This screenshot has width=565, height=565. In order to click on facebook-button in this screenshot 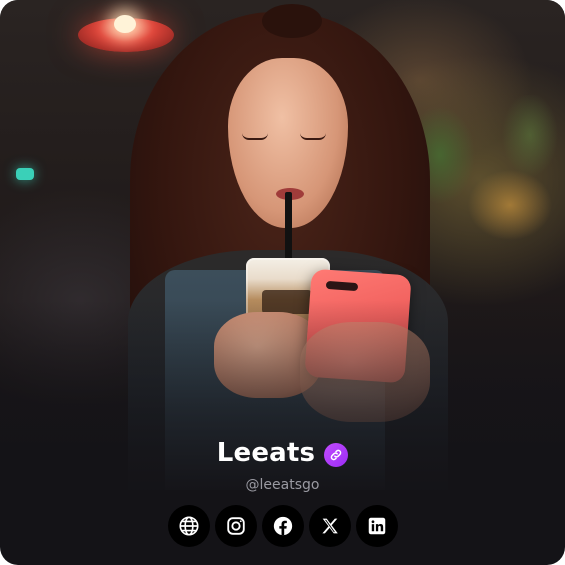, I will do `click(282, 526)`.